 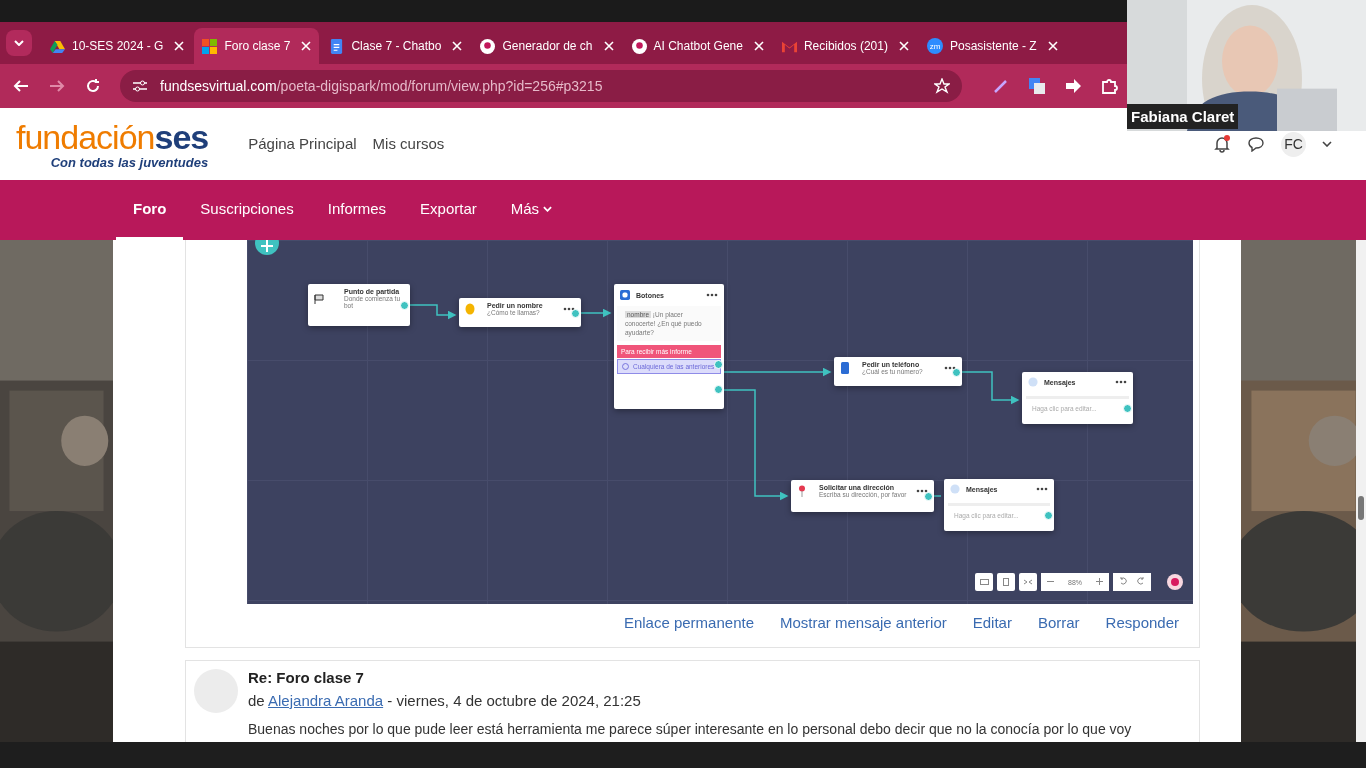 I want to click on author-link: Alejandra Aranda, so click(x=326, y=700).